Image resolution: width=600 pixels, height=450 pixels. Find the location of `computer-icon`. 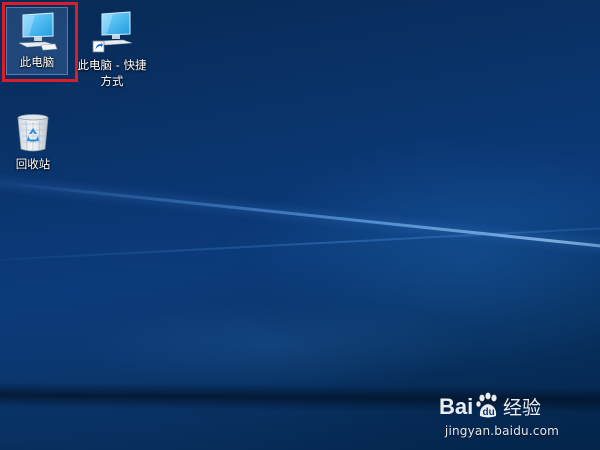

computer-icon is located at coordinates (38, 31).